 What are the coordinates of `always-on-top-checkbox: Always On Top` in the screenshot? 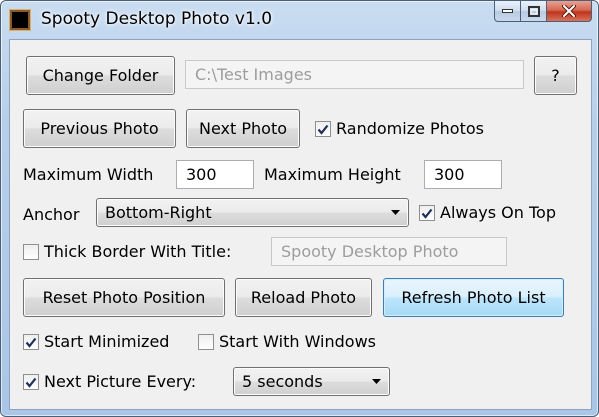 It's located at (487, 213).